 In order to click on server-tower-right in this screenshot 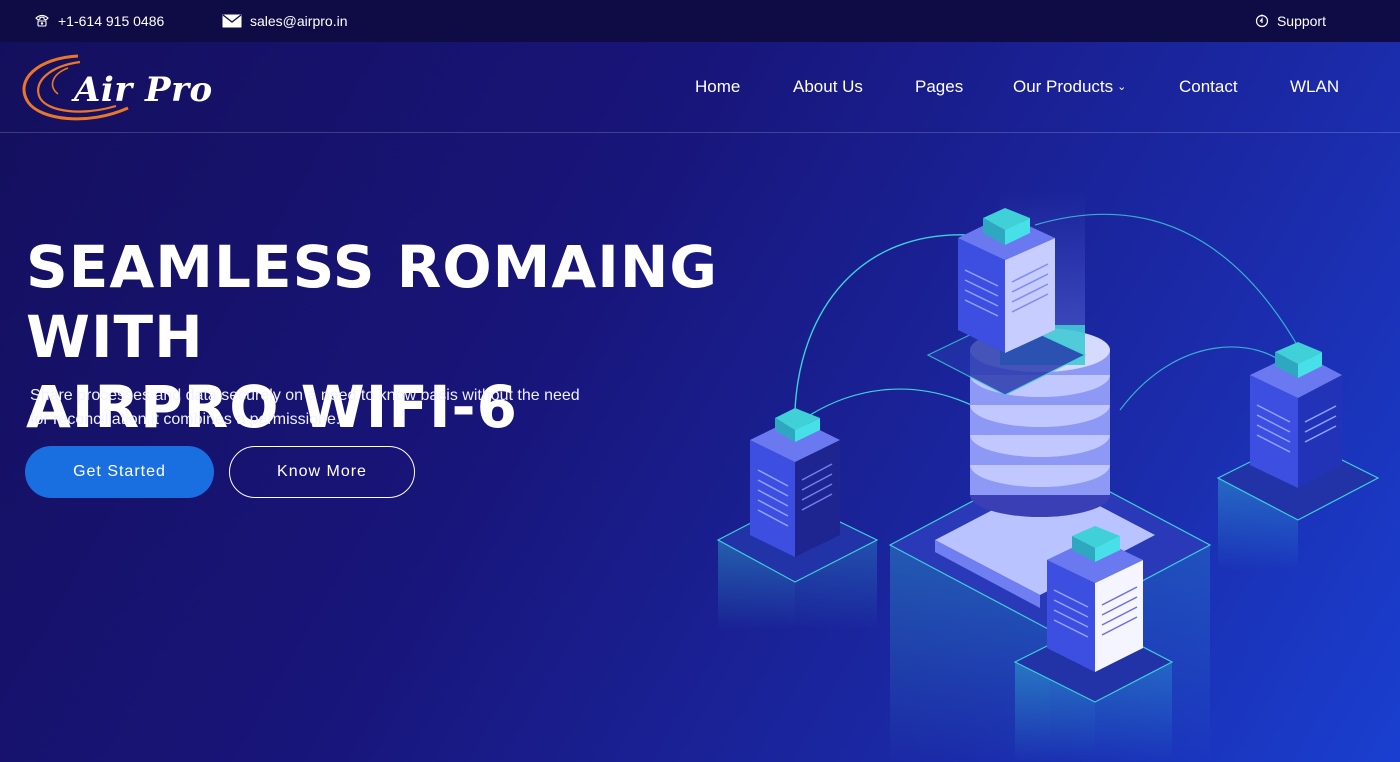, I will do `click(1296, 415)`.